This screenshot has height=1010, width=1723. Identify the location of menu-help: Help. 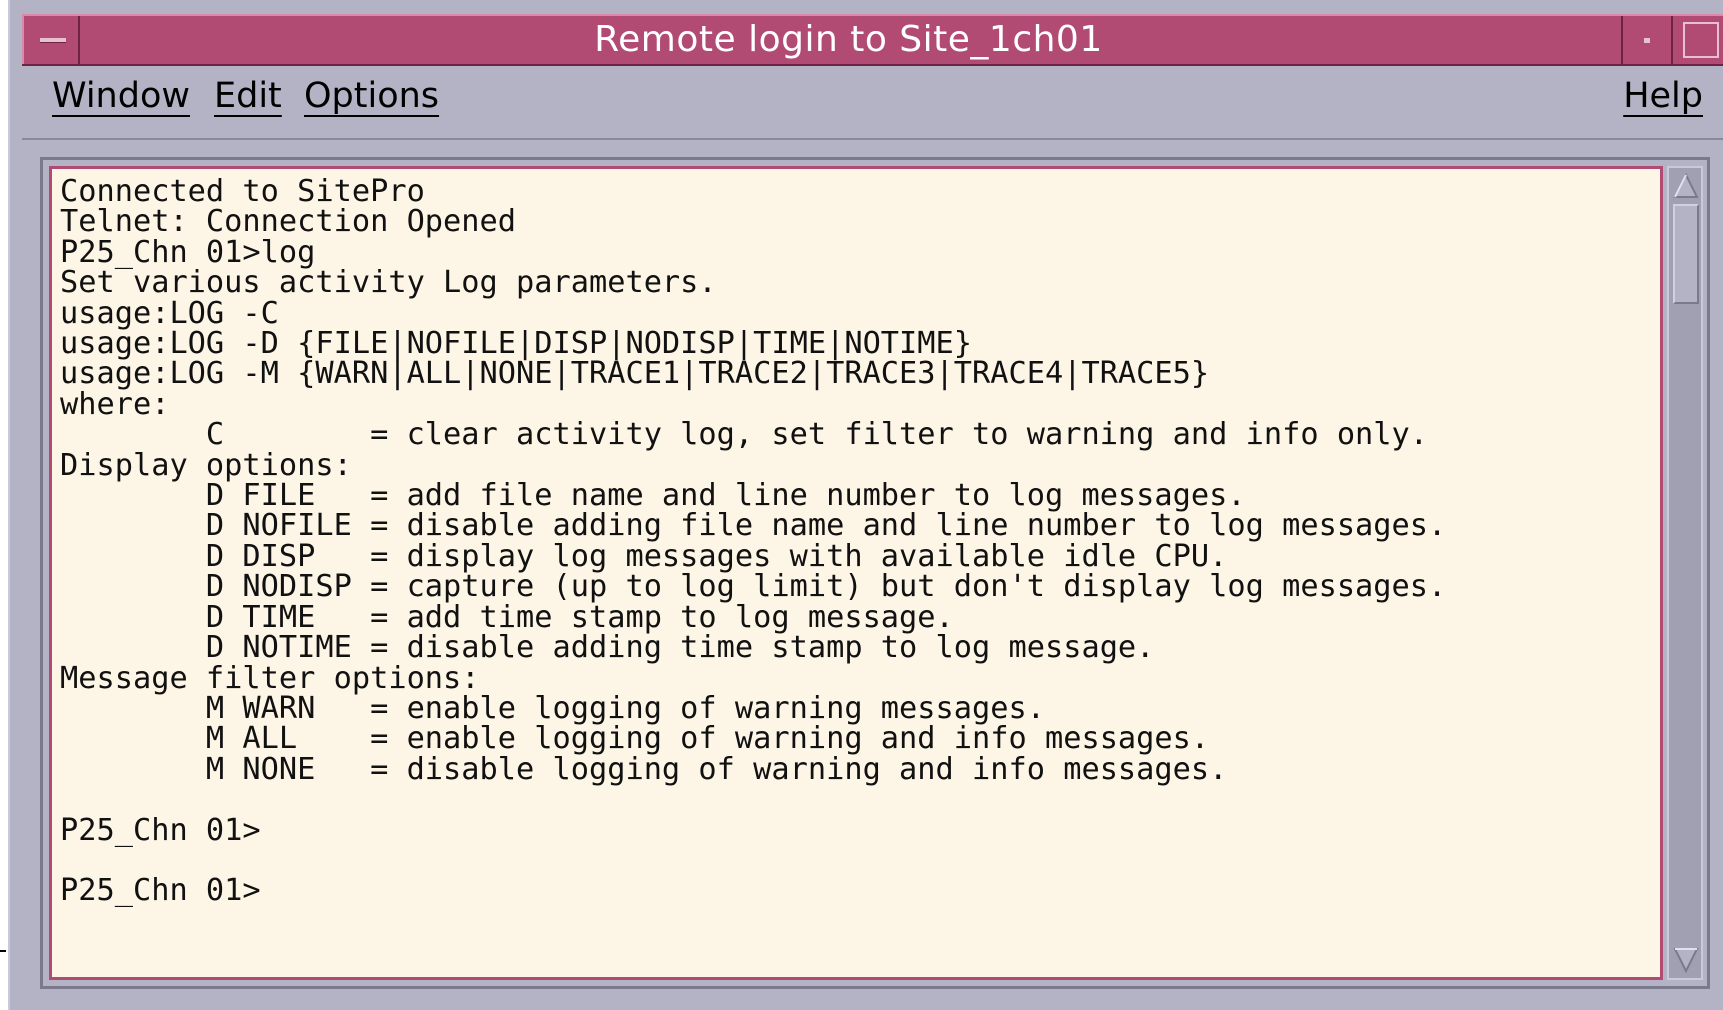
(1663, 96).